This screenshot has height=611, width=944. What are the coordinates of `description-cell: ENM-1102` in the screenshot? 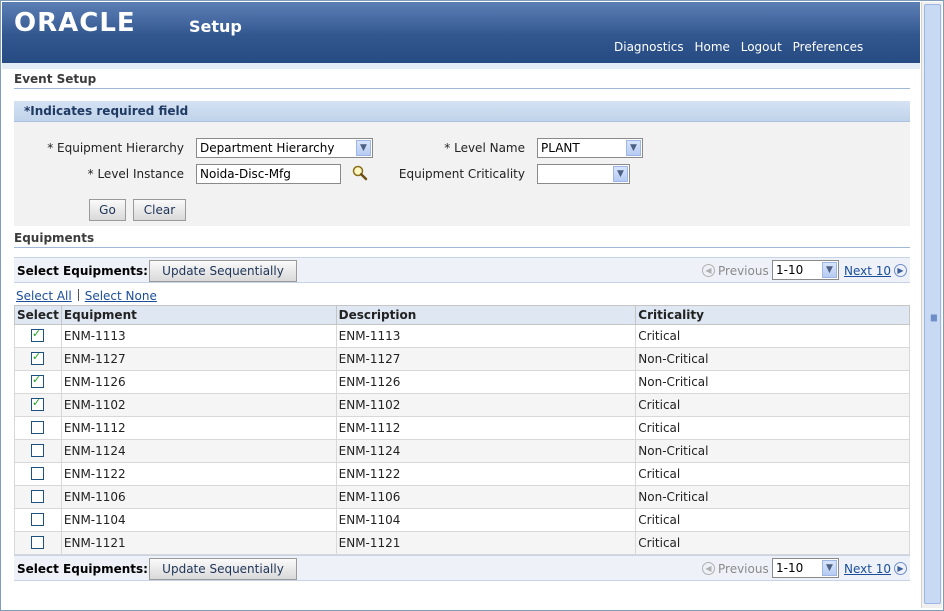 It's located at (486, 405).